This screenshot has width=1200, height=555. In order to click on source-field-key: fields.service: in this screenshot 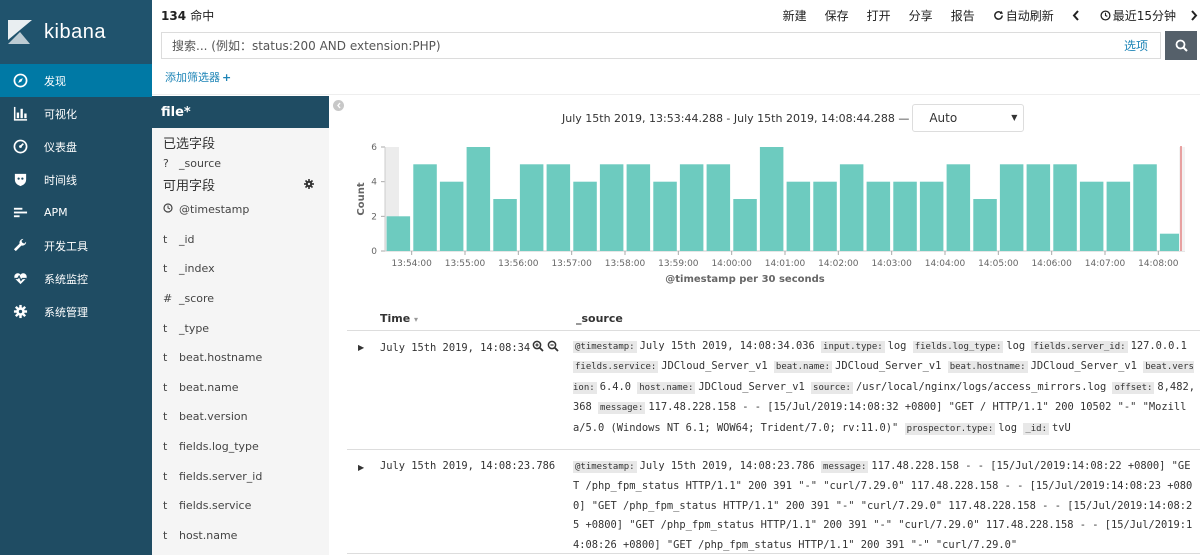, I will do `click(616, 367)`.